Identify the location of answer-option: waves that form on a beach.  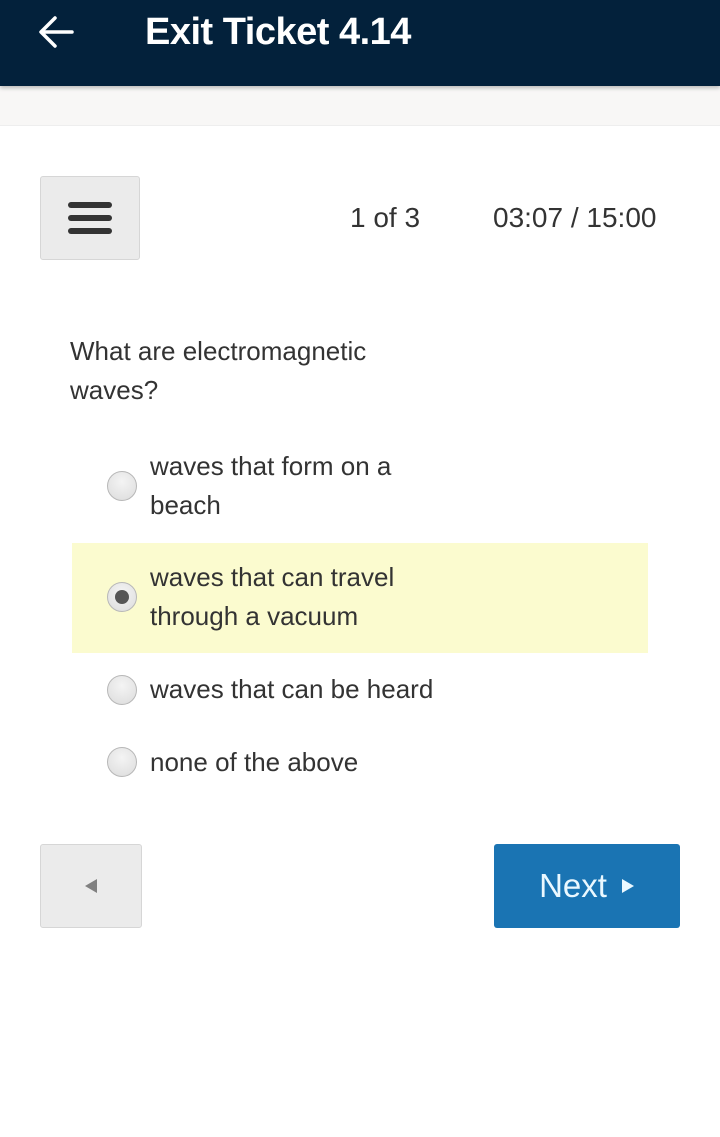
(360, 495).